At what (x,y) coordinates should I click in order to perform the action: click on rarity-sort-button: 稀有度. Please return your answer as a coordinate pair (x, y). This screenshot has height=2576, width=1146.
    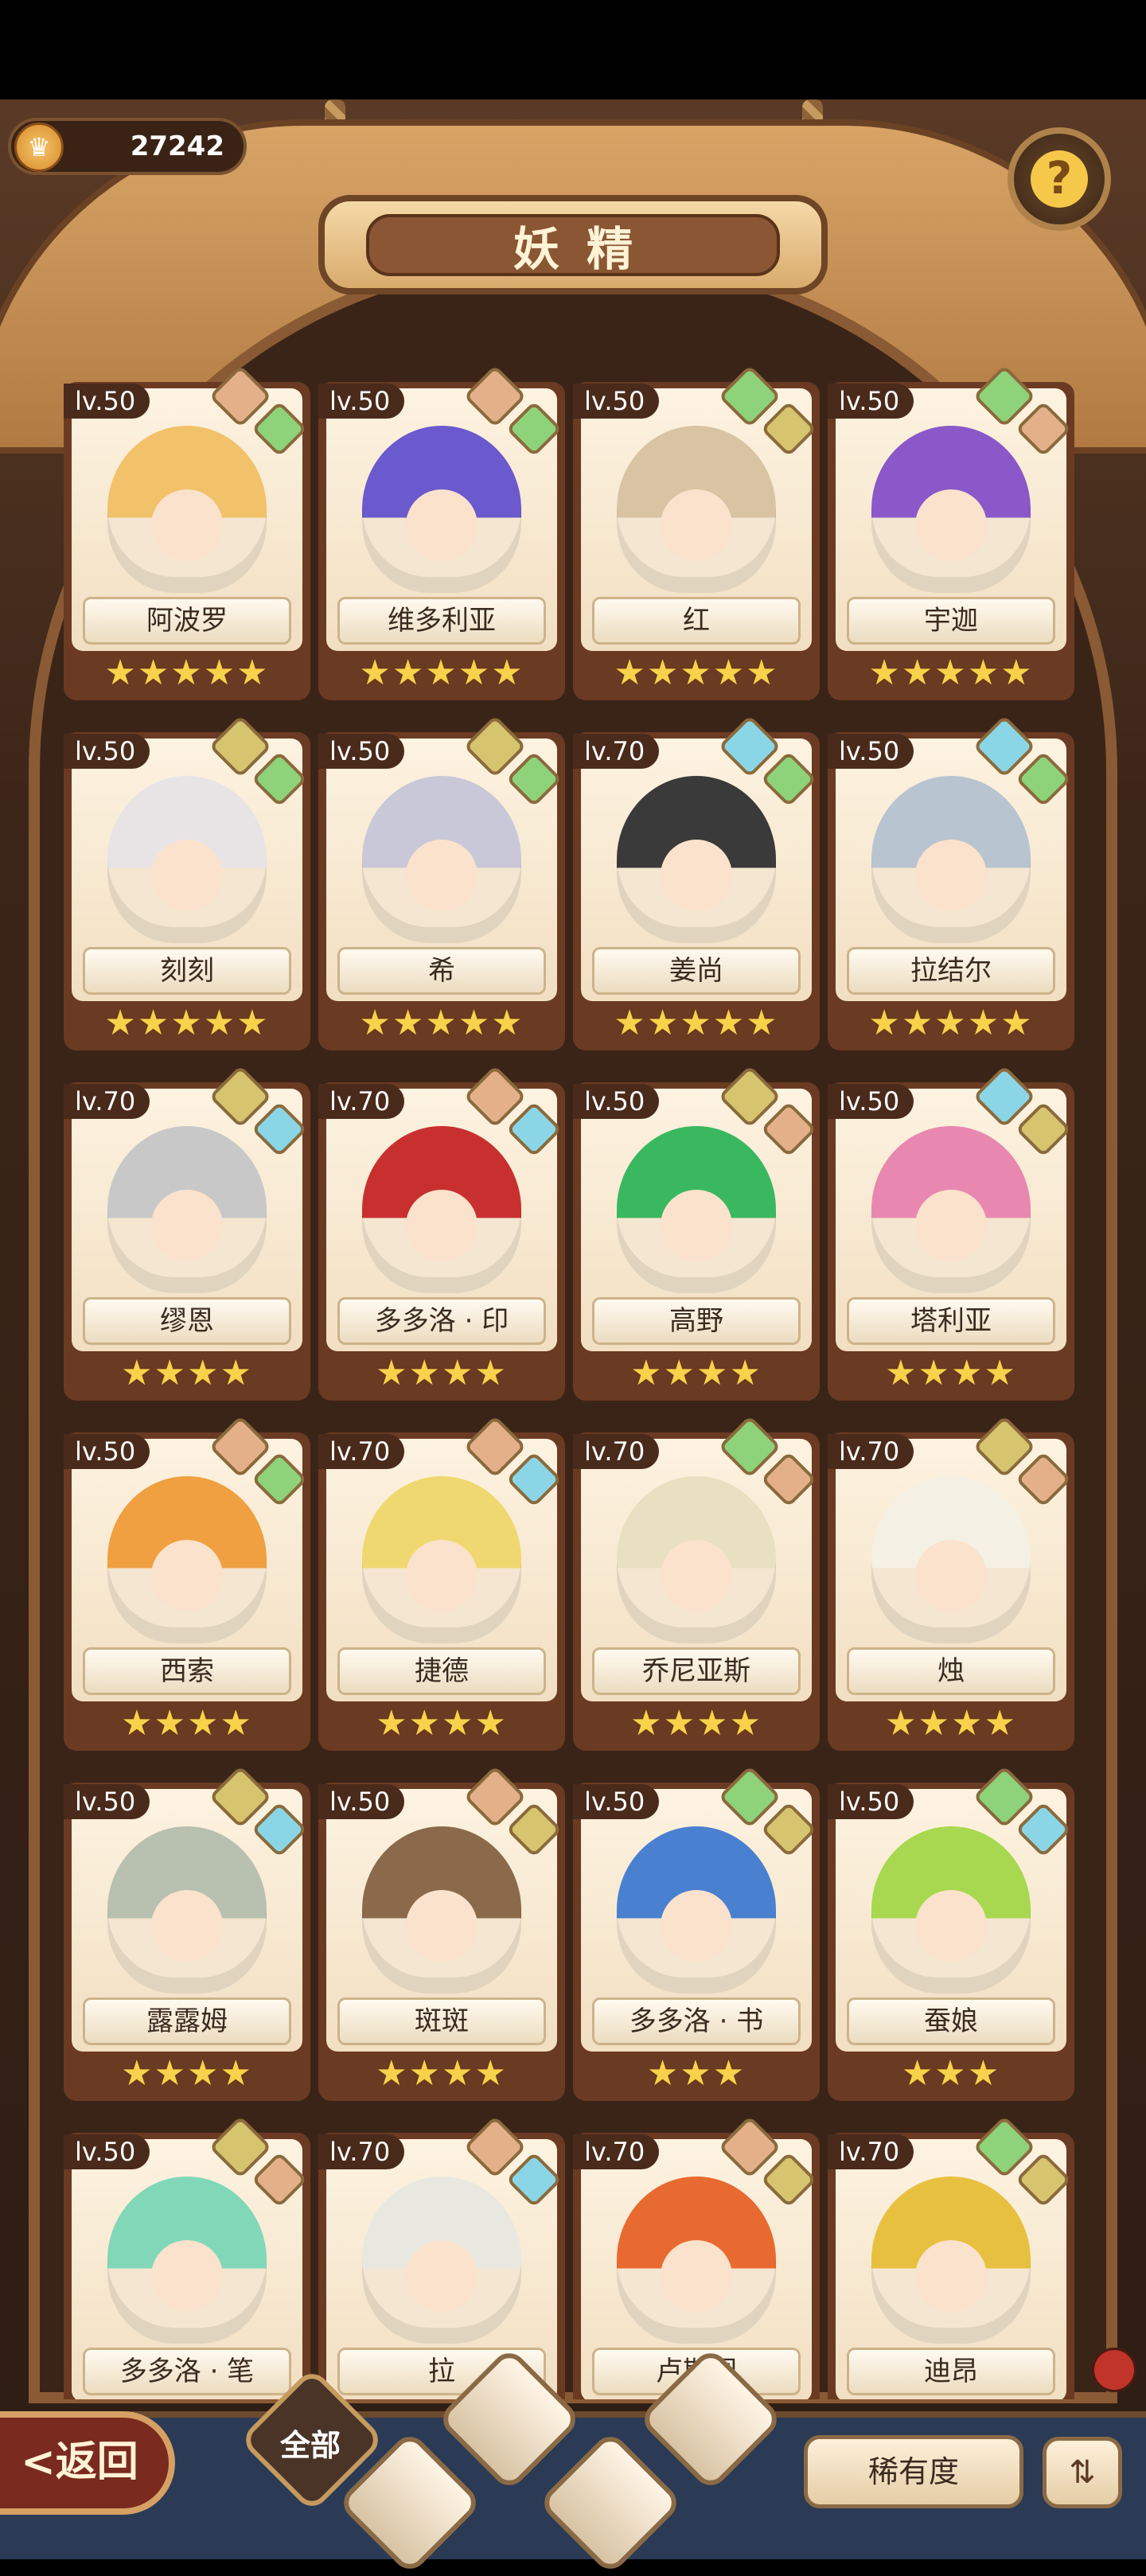
    Looking at the image, I should click on (913, 2471).